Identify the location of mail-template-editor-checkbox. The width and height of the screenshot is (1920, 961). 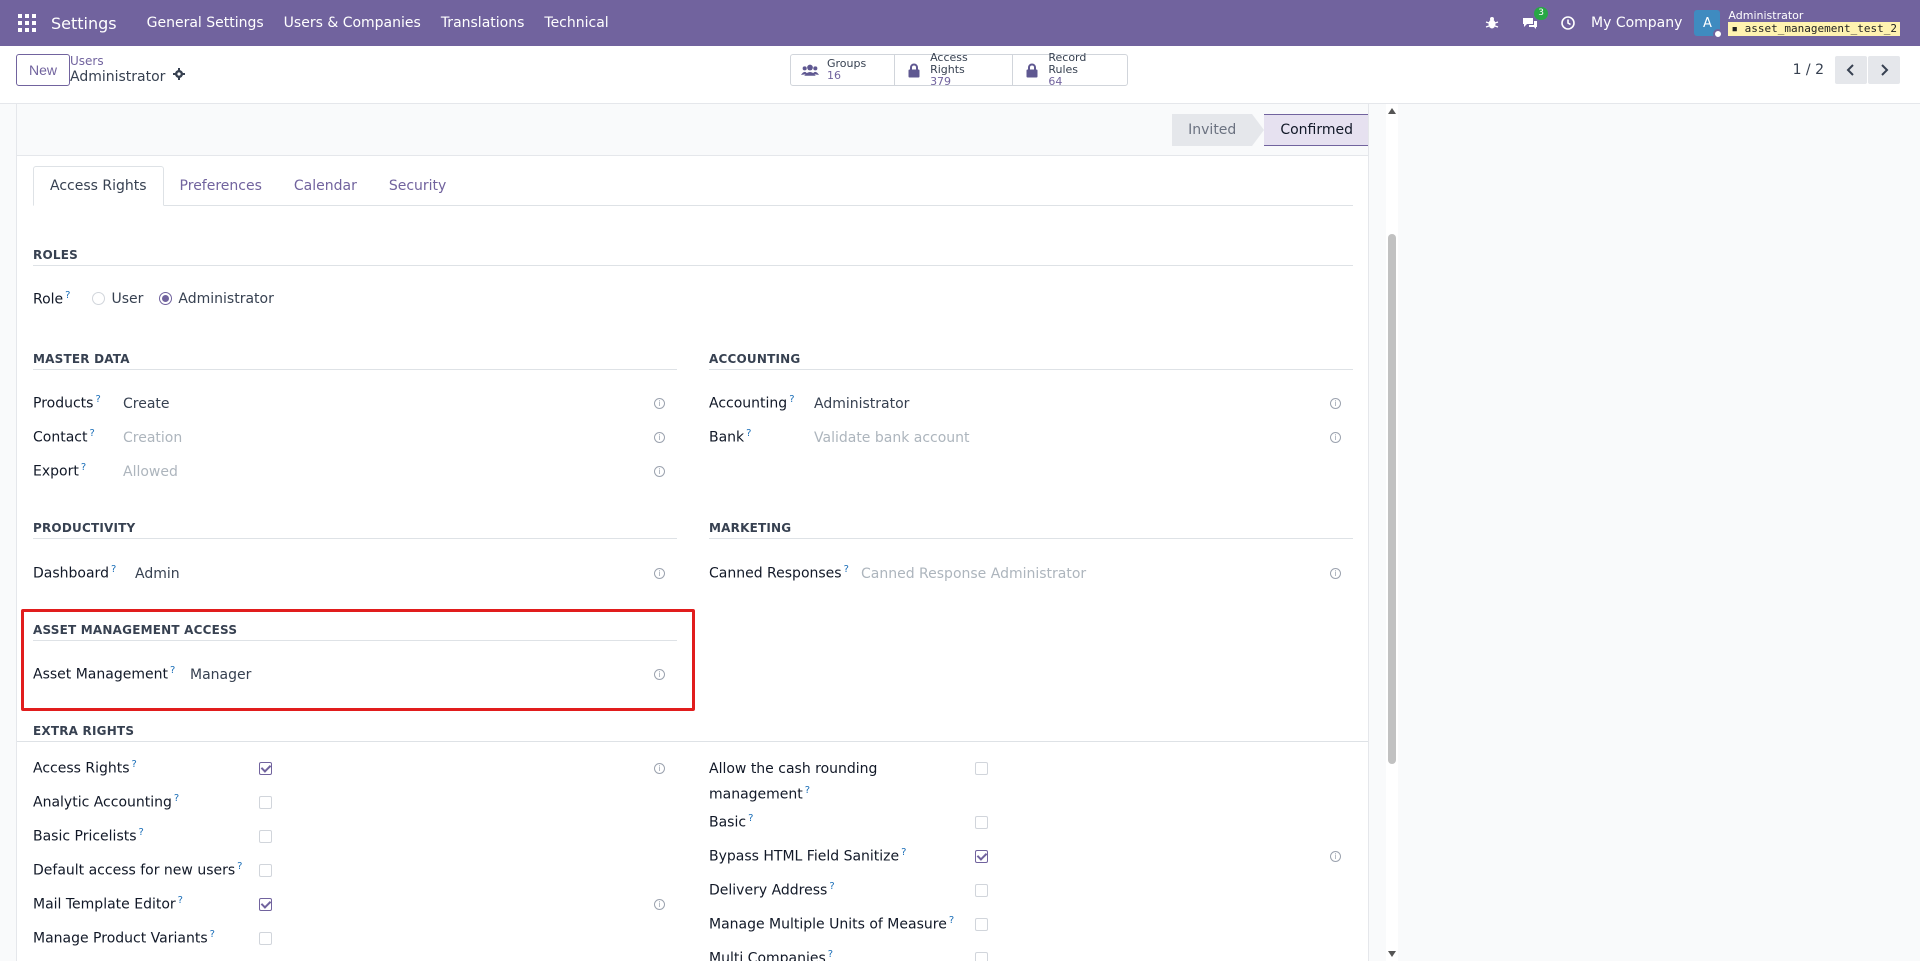
(265, 904).